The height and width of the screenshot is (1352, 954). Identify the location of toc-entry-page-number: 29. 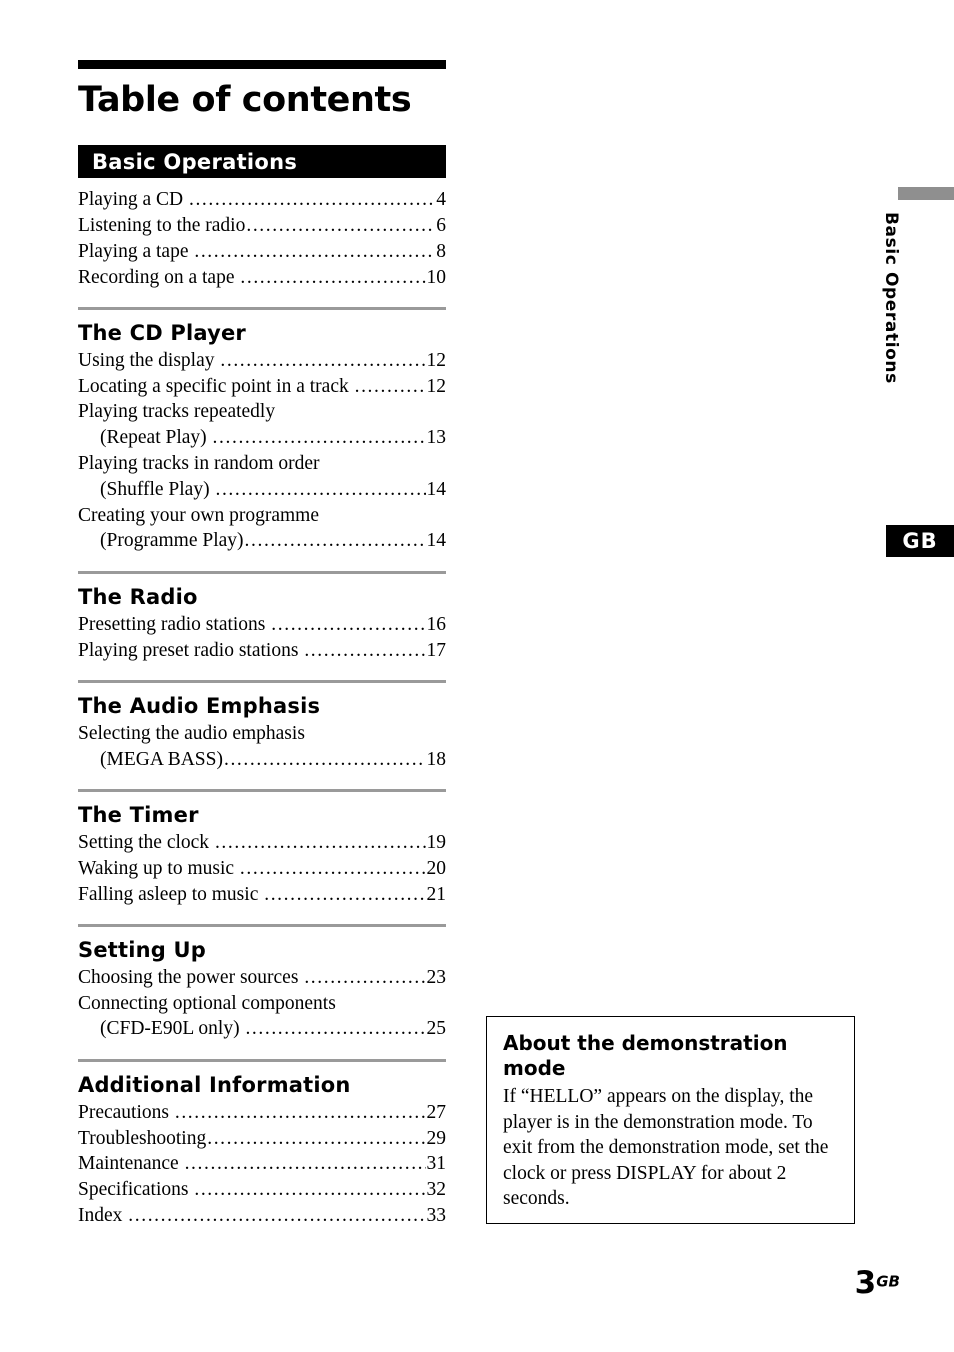
(436, 1138).